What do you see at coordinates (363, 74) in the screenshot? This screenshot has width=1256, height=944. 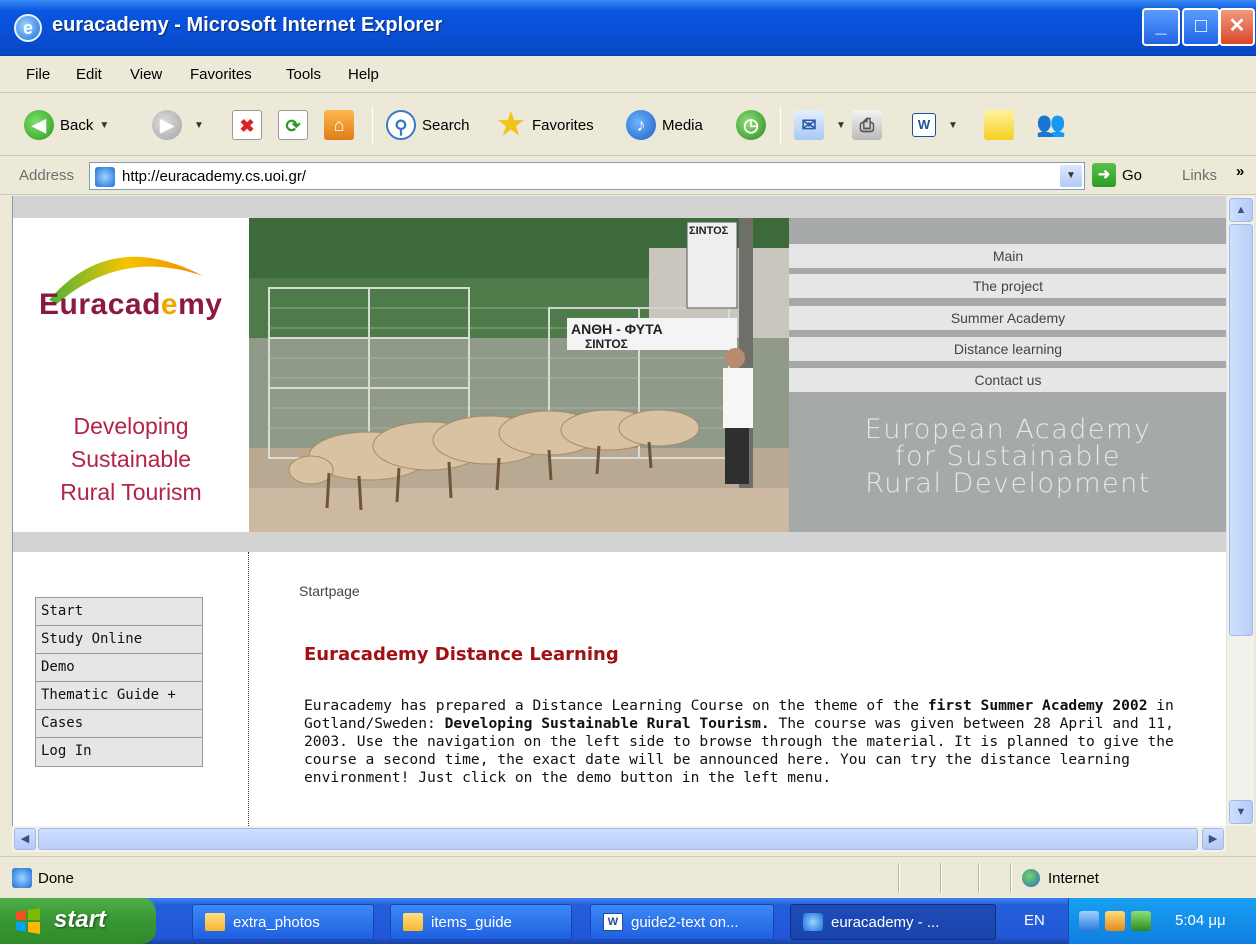 I see `menu-help: Help` at bounding box center [363, 74].